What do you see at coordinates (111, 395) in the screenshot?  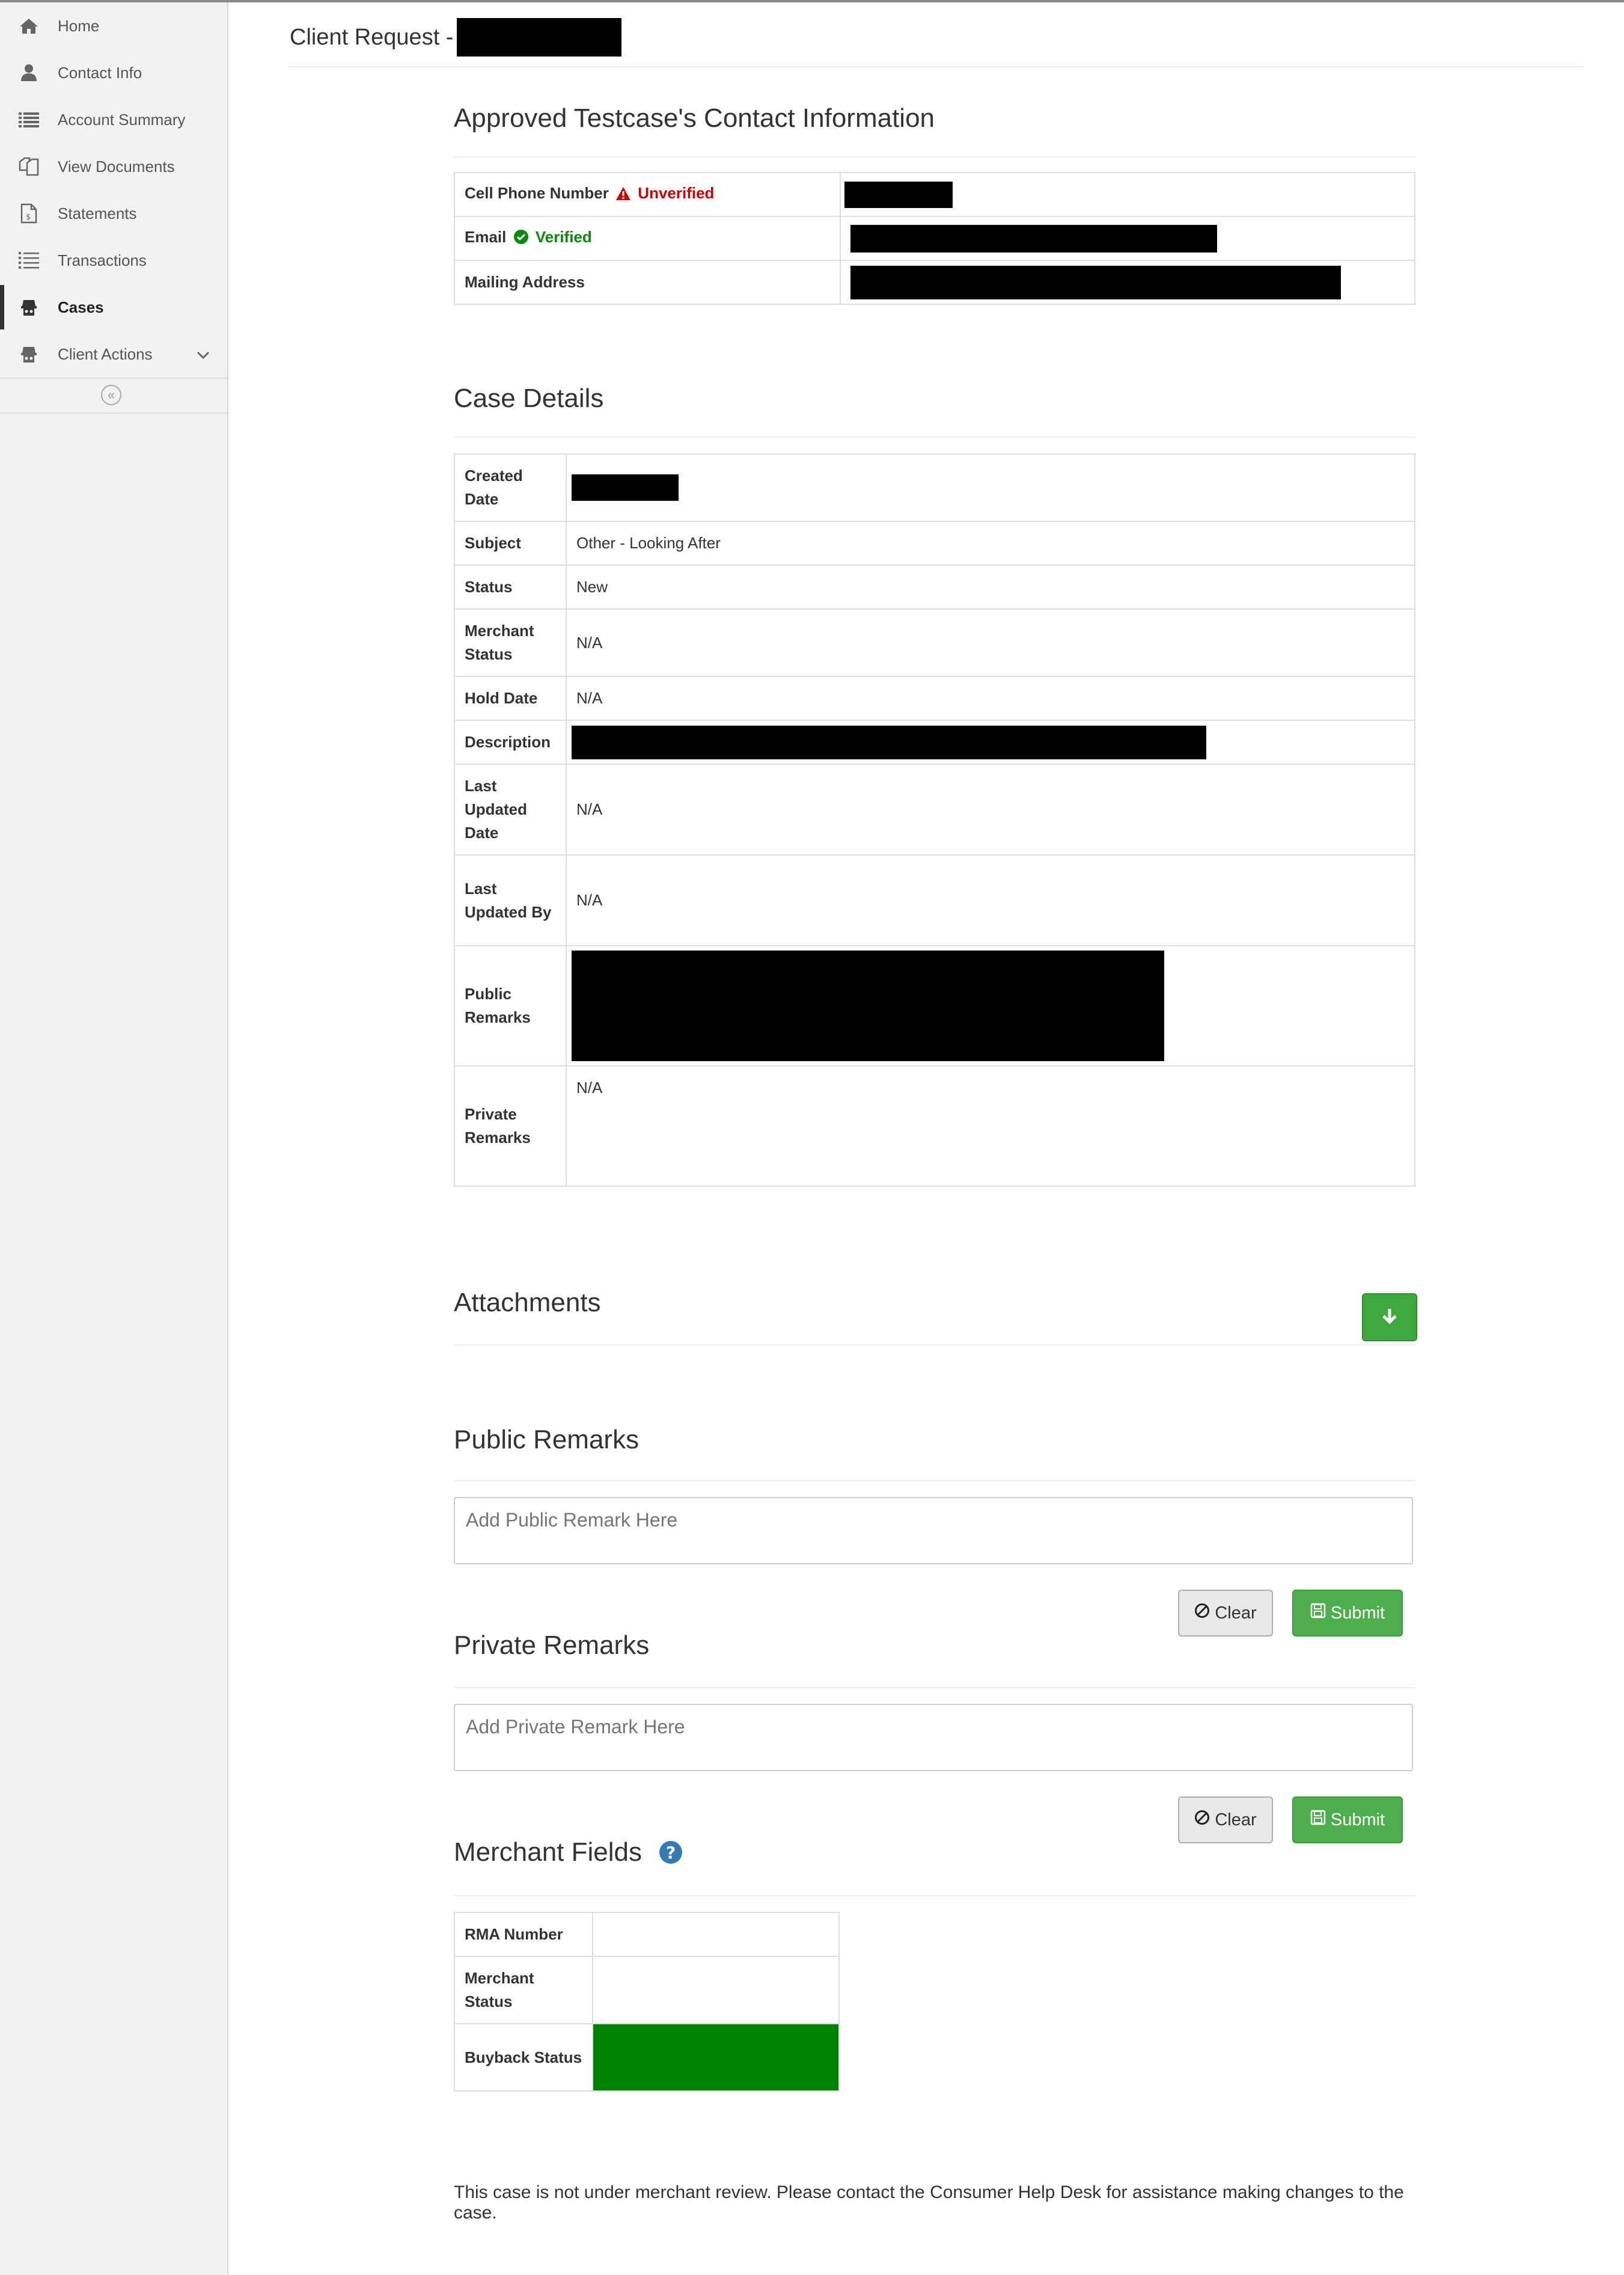 I see `collapse-sidebar-icon: «` at bounding box center [111, 395].